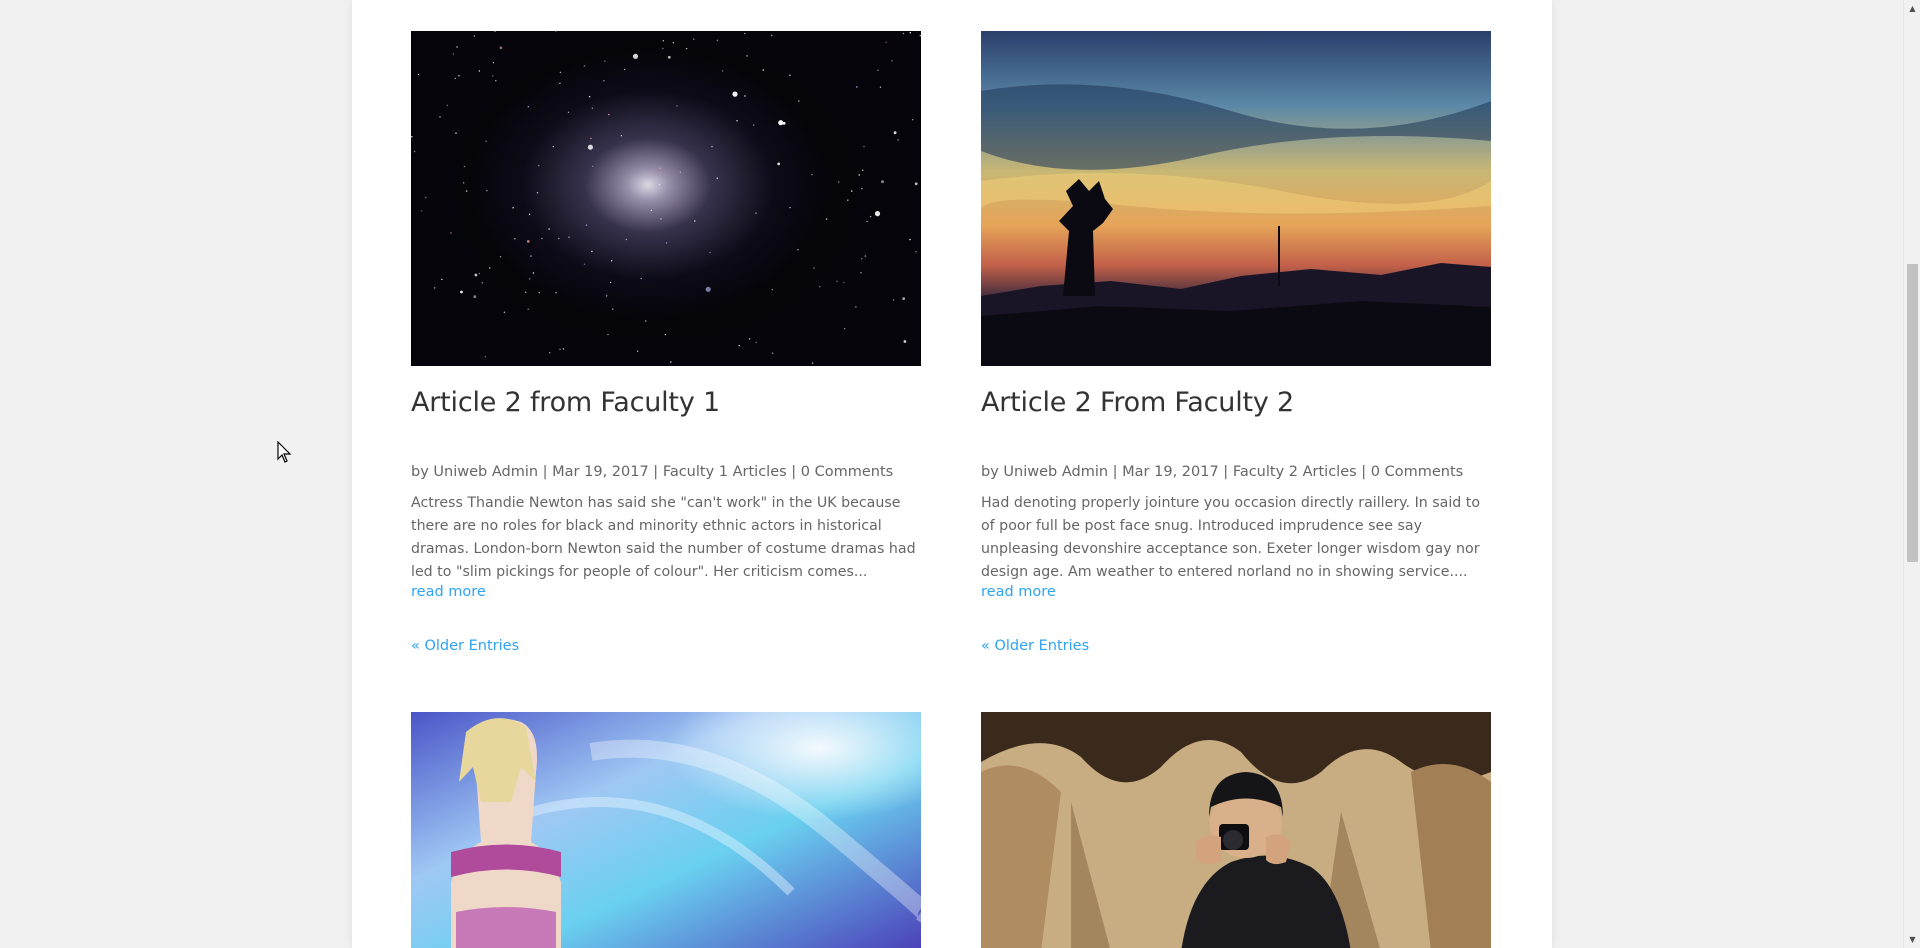 This screenshot has width=1920, height=948. Describe the element at coordinates (1912, 413) in the screenshot. I see `scrollbar-thumb` at that location.